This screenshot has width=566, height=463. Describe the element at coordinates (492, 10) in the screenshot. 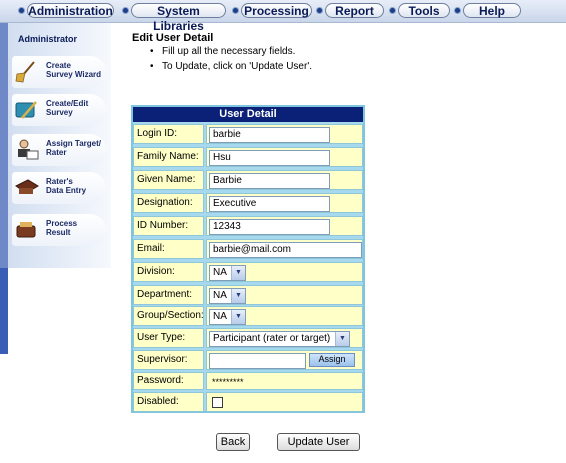

I see `tab-help: Help` at that location.